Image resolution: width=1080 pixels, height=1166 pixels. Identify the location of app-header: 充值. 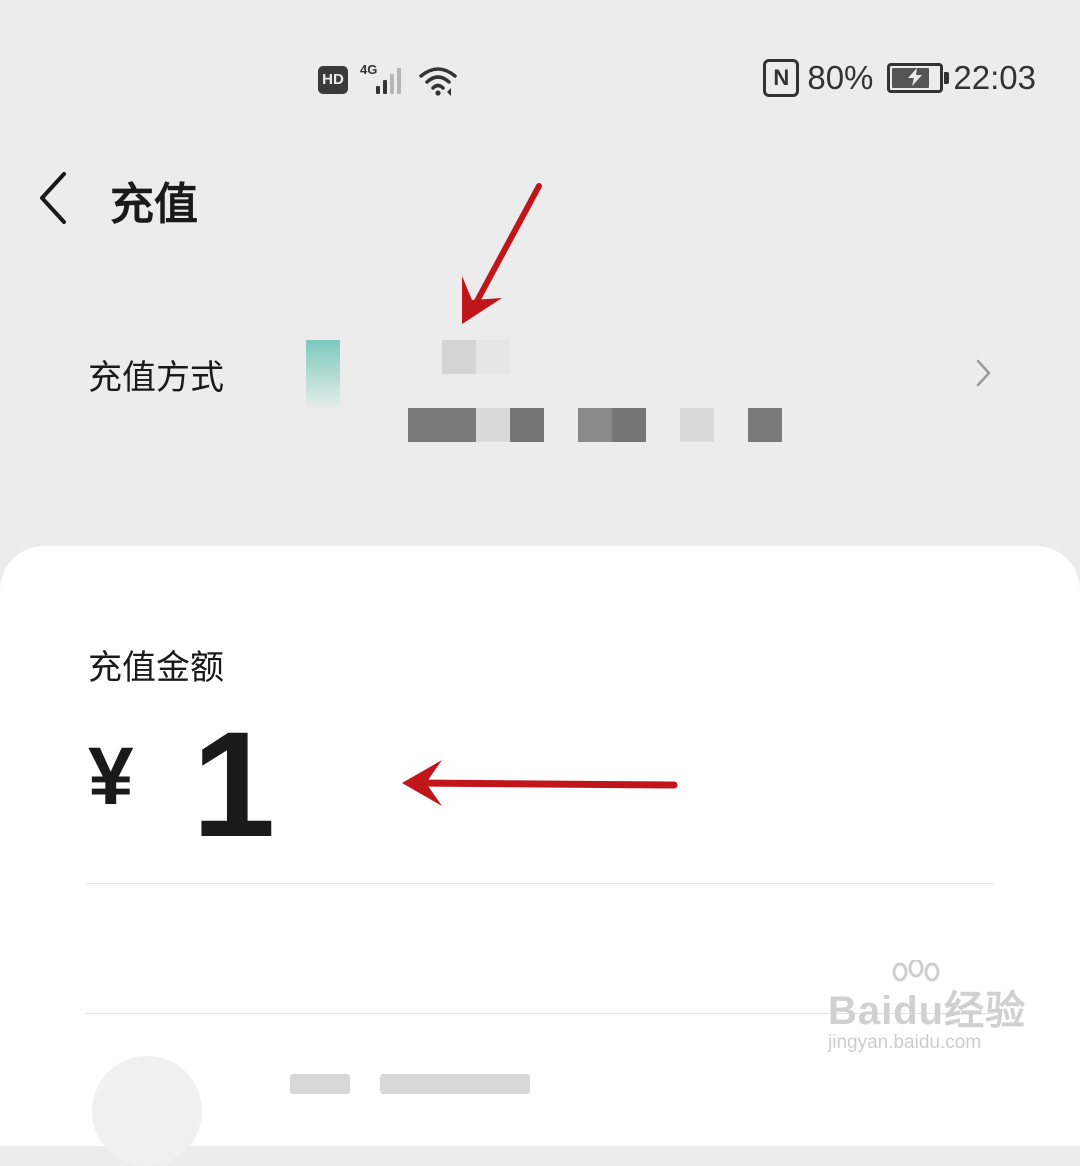
(540, 200).